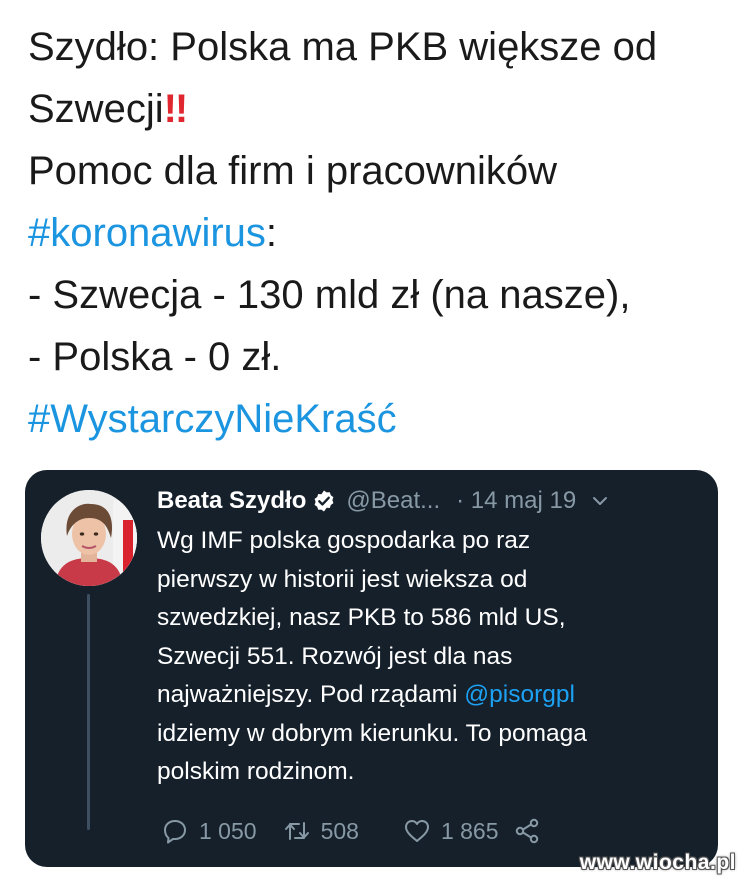  I want to click on post-line-2-text: Szwecji, so click(96, 109).